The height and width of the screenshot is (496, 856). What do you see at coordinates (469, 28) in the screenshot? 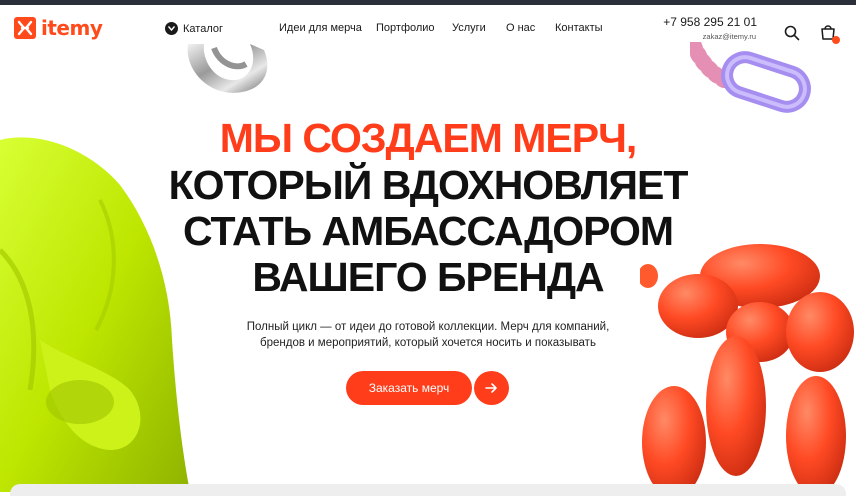
I see `nav-services: Услуги` at bounding box center [469, 28].